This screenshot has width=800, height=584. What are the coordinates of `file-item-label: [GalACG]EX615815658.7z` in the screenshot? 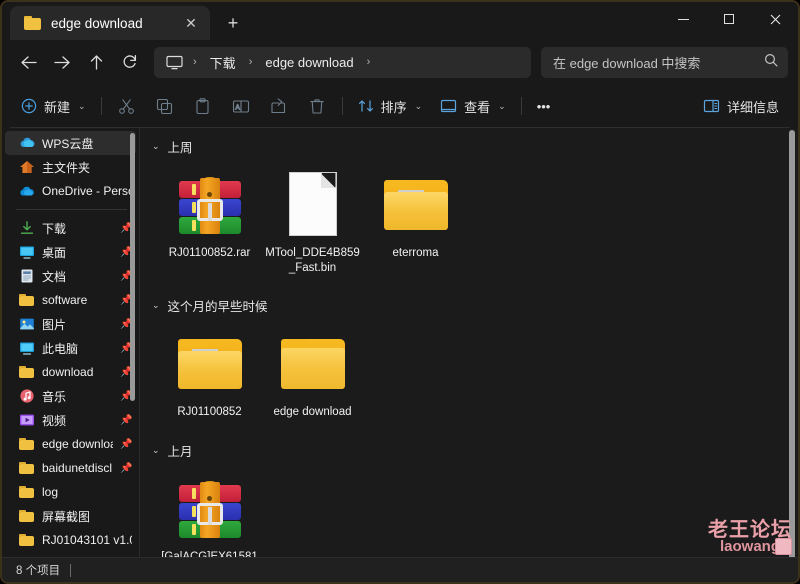 It's located at (209, 553).